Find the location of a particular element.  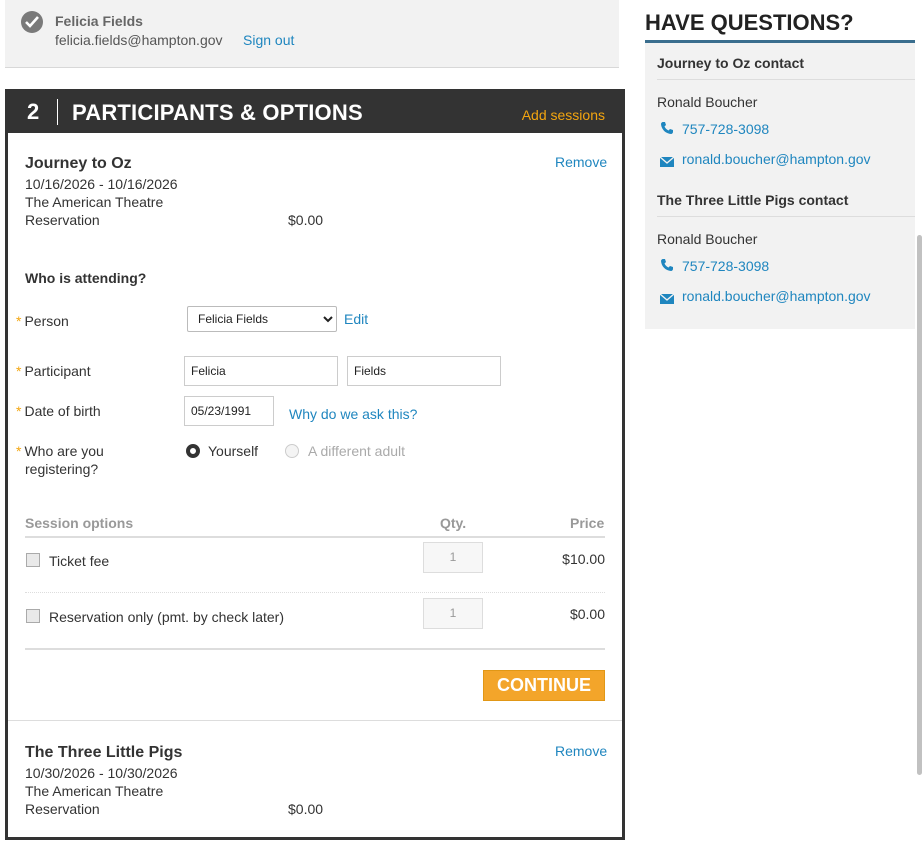

user-email: felicia.fields@hampton.gov is located at coordinates (139, 40).